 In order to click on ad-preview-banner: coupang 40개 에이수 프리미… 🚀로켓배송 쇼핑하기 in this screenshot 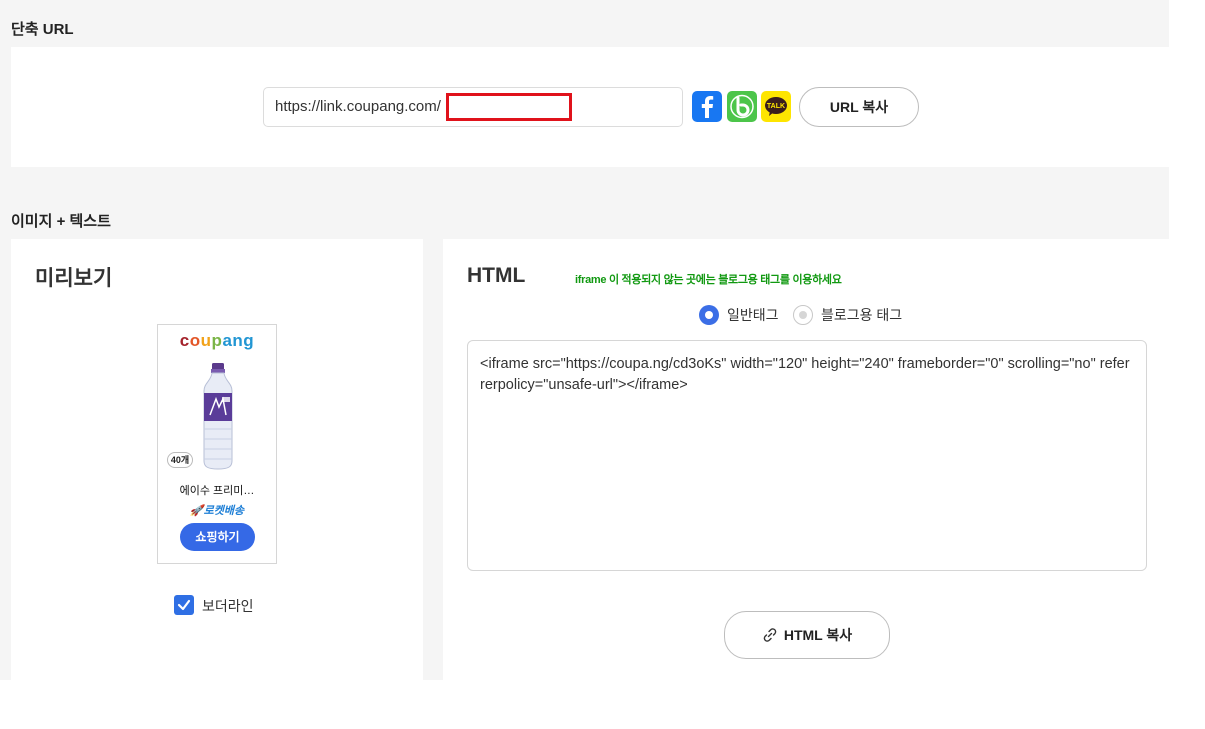, I will do `click(217, 444)`.